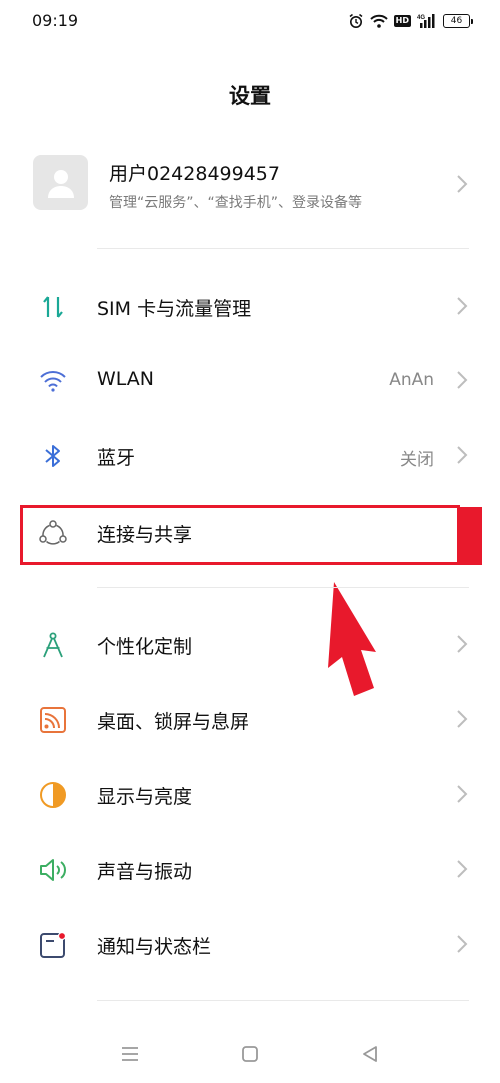  I want to click on bluetooth-value: 关闭, so click(417, 460).